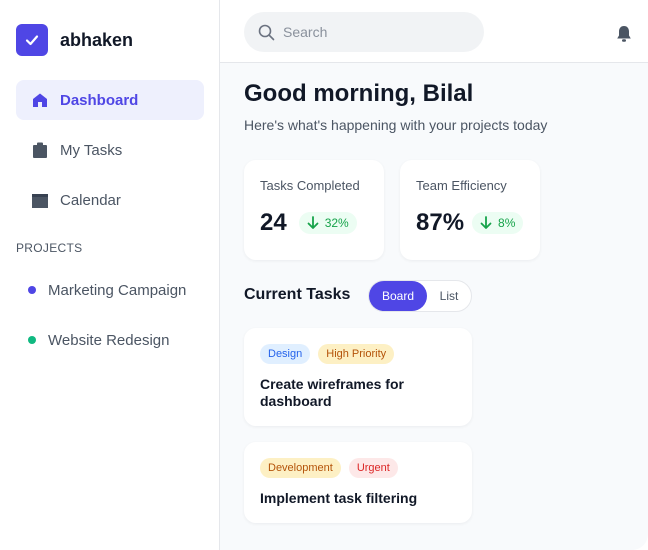  I want to click on stat-change-badge: 32%, so click(327, 223).